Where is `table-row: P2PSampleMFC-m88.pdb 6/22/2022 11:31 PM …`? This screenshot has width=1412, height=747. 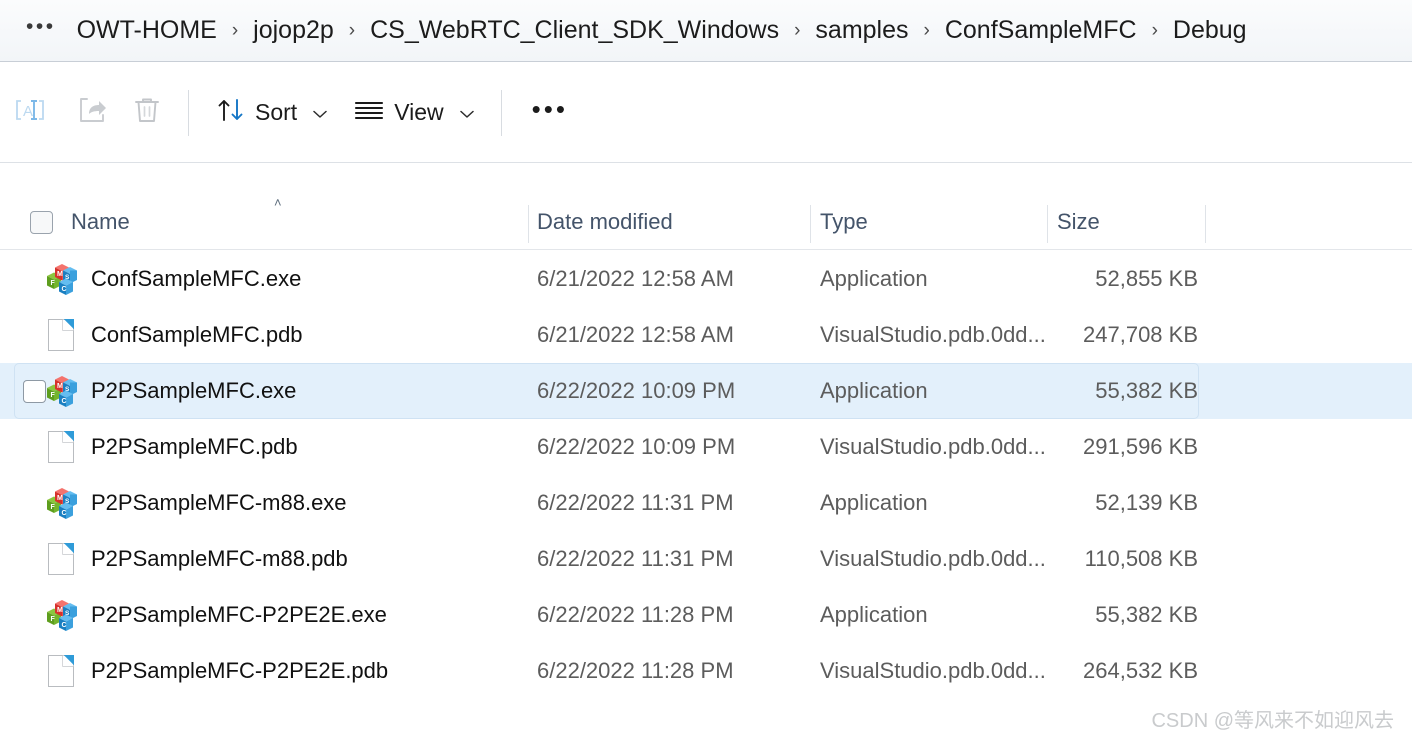 table-row: P2PSampleMFC-m88.pdb 6/22/2022 11:31 PM … is located at coordinates (706, 559).